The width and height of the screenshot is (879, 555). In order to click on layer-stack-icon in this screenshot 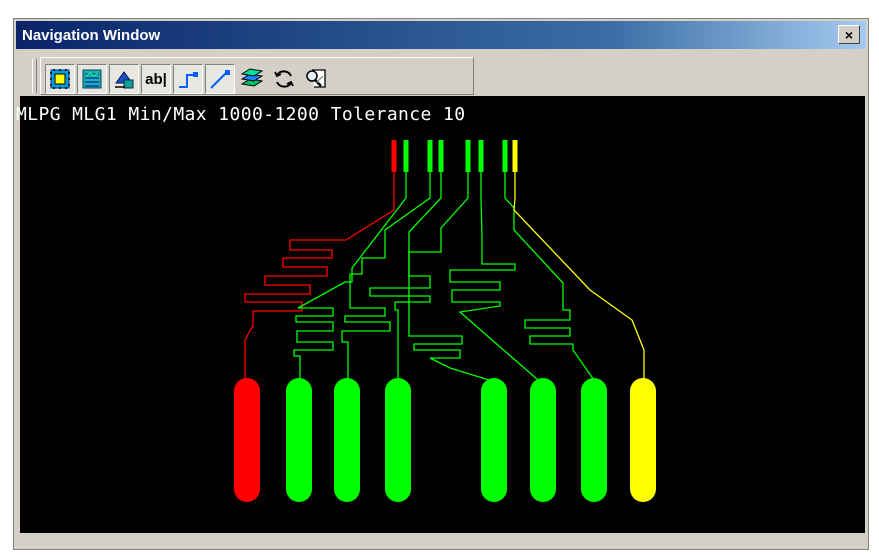, I will do `click(252, 77)`.